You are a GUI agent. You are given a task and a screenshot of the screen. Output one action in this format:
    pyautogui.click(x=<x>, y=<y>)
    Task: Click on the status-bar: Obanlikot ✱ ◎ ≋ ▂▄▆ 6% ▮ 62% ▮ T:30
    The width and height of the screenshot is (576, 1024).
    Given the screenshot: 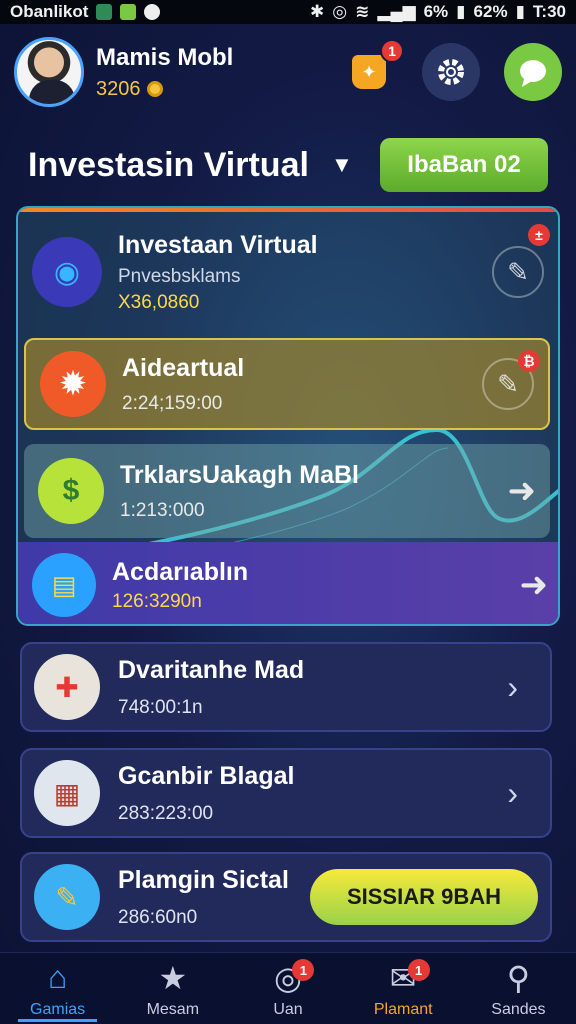 What is the action you would take?
    pyautogui.click(x=288, y=12)
    